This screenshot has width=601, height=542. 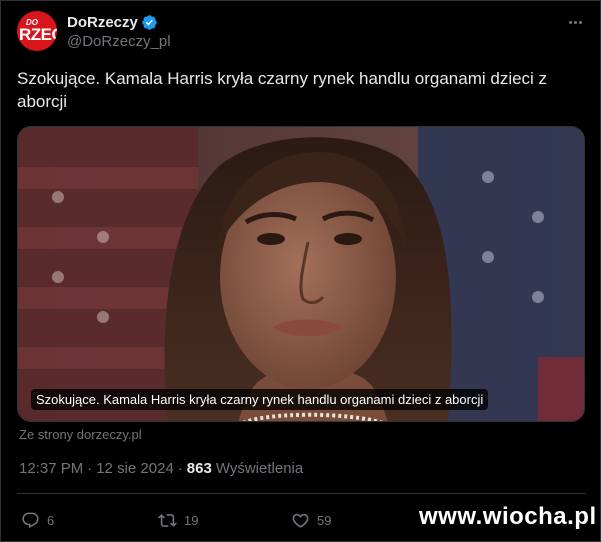 I want to click on verified-badge-icon, so click(x=149, y=22).